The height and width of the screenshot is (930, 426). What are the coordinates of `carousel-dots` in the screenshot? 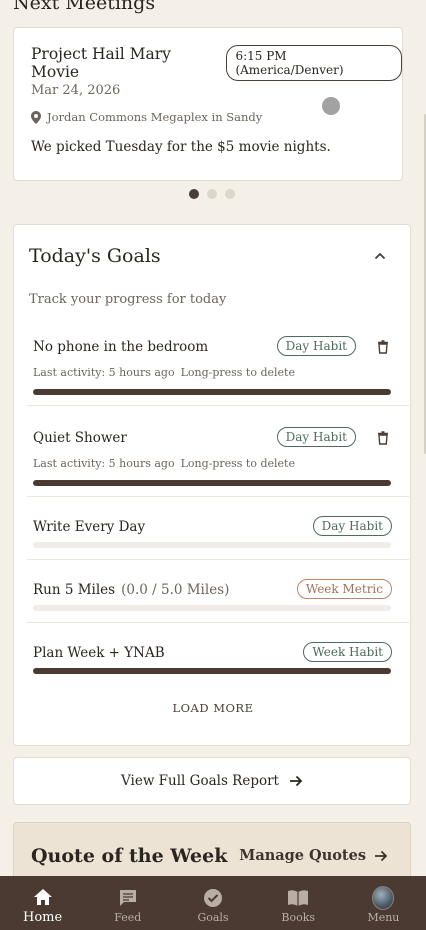 It's located at (212, 194).